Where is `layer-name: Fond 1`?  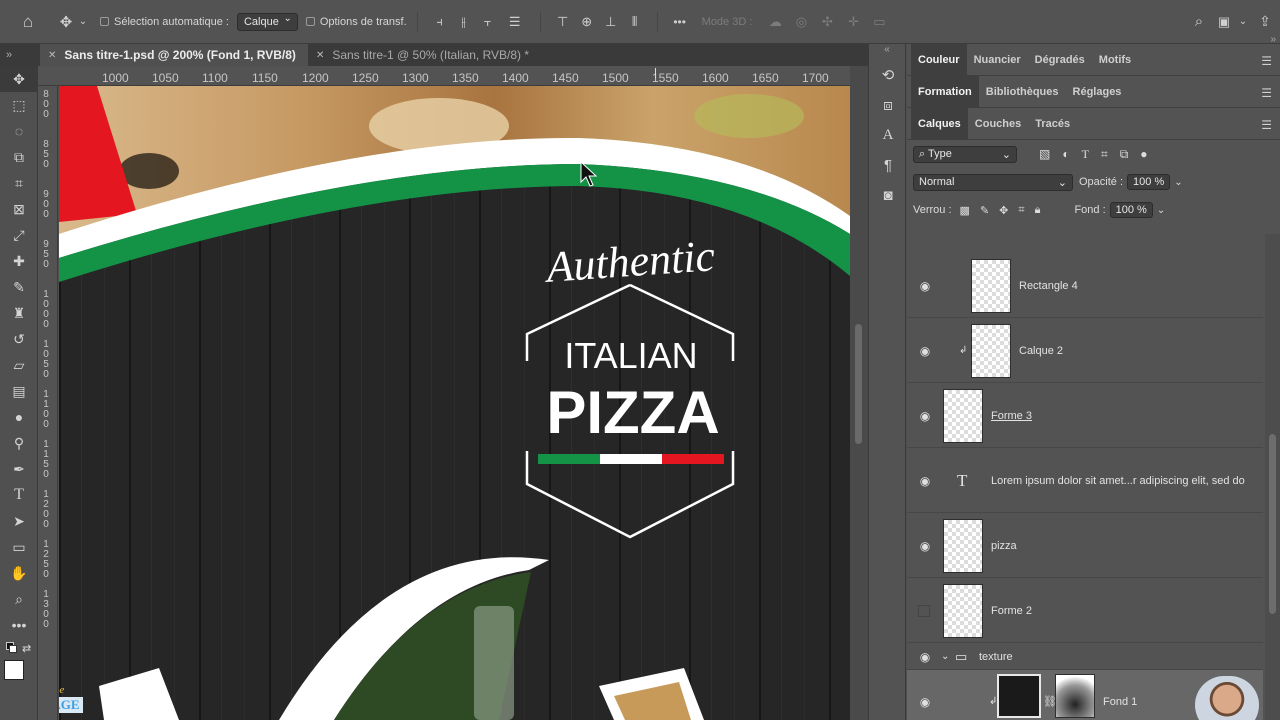 layer-name: Fond 1 is located at coordinates (1120, 702).